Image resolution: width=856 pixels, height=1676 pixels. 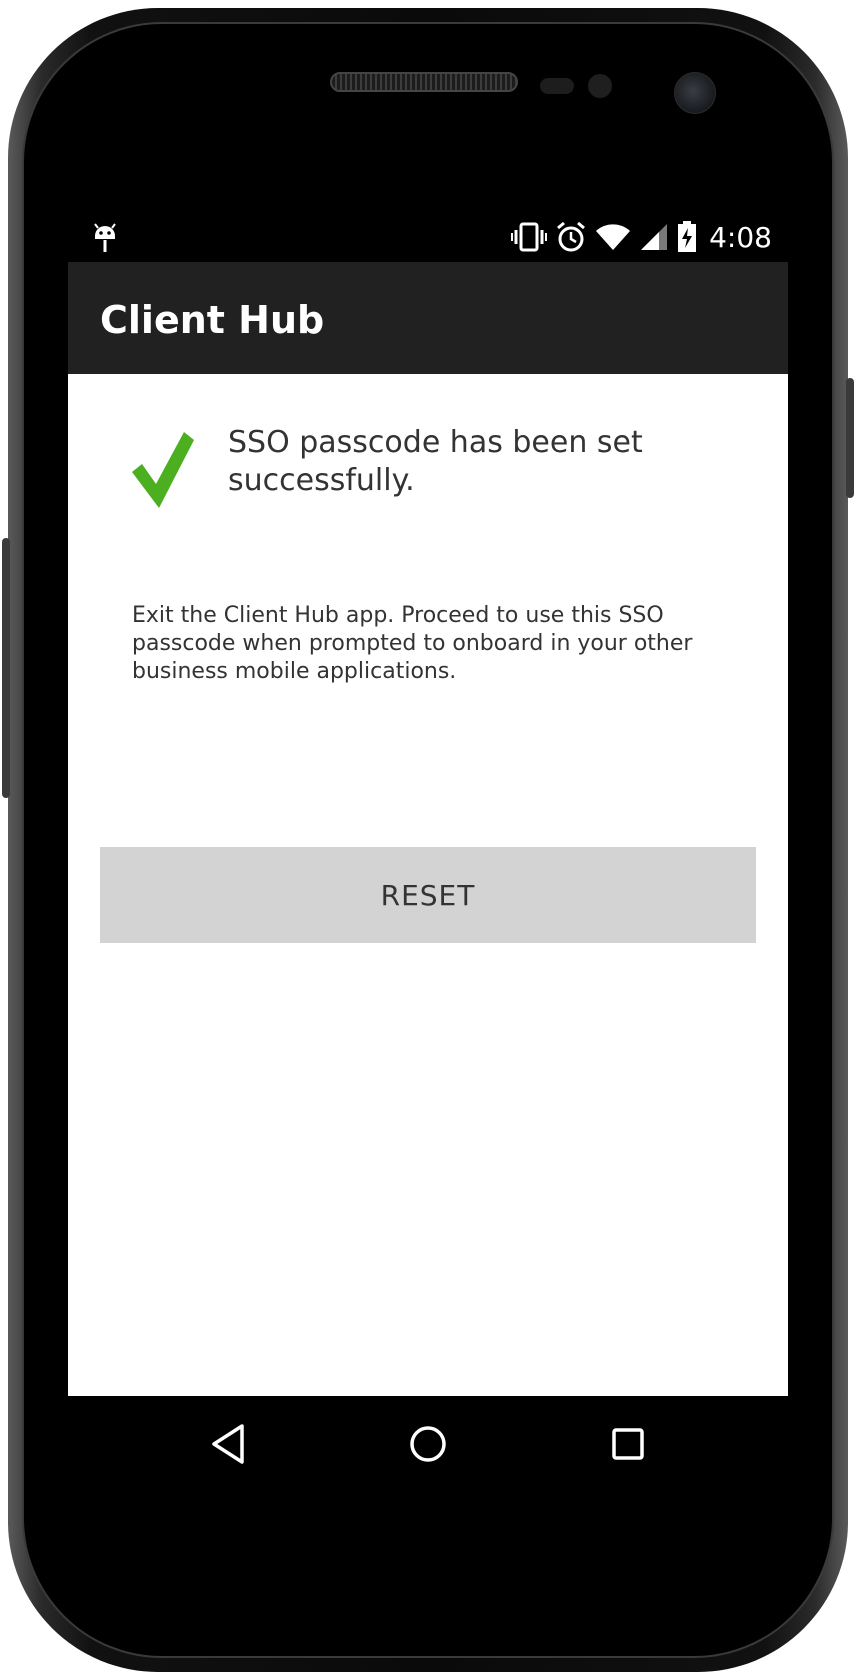 I want to click on back-button, so click(x=228, y=1444).